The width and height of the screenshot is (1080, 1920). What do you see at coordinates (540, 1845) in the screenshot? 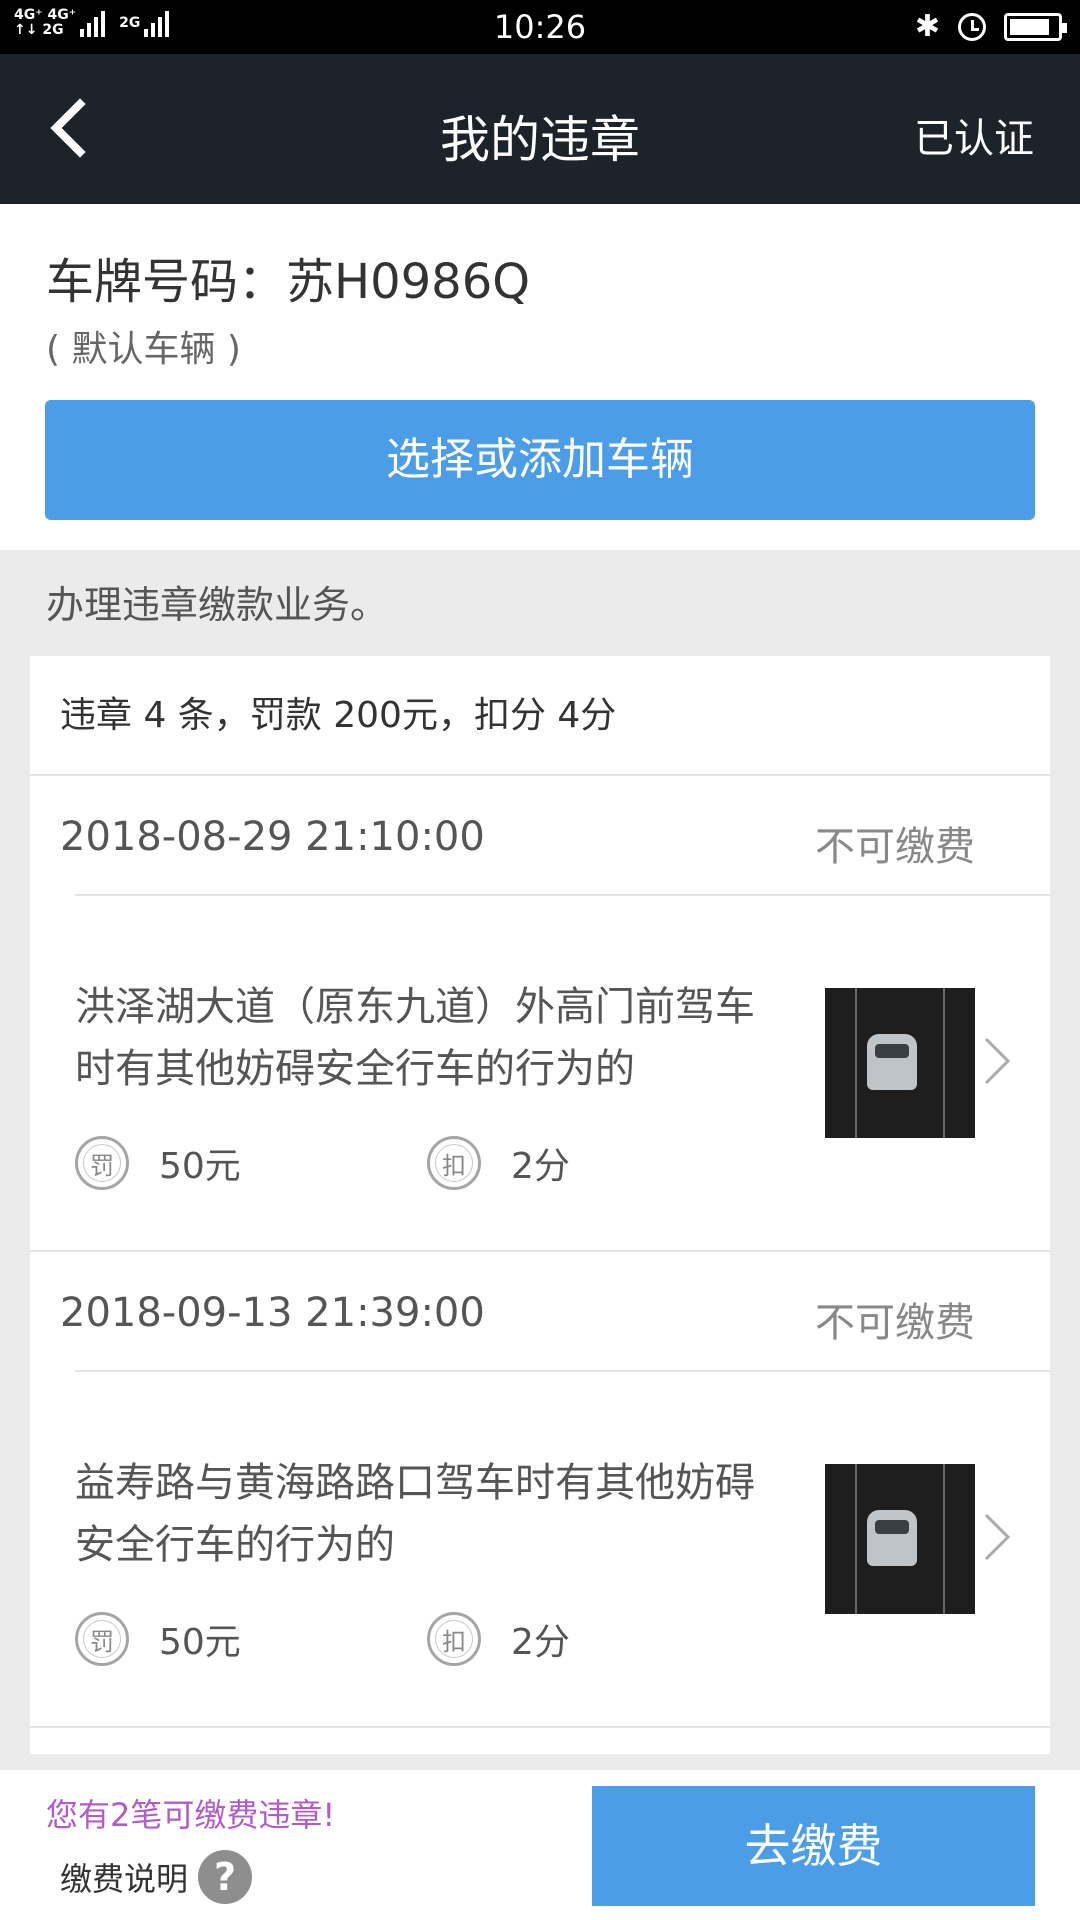
I see `bottom-pay-bar: 您有2笔可缴费违章! 缴费说明 ? 去缴费` at bounding box center [540, 1845].